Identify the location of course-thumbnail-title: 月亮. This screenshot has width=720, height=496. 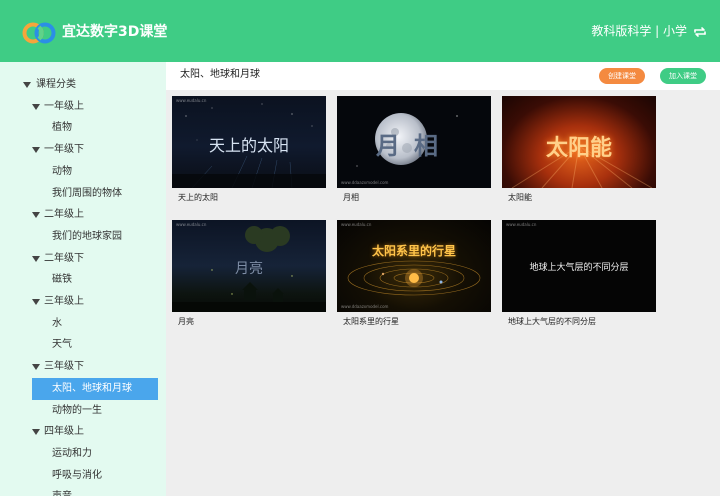
(249, 269).